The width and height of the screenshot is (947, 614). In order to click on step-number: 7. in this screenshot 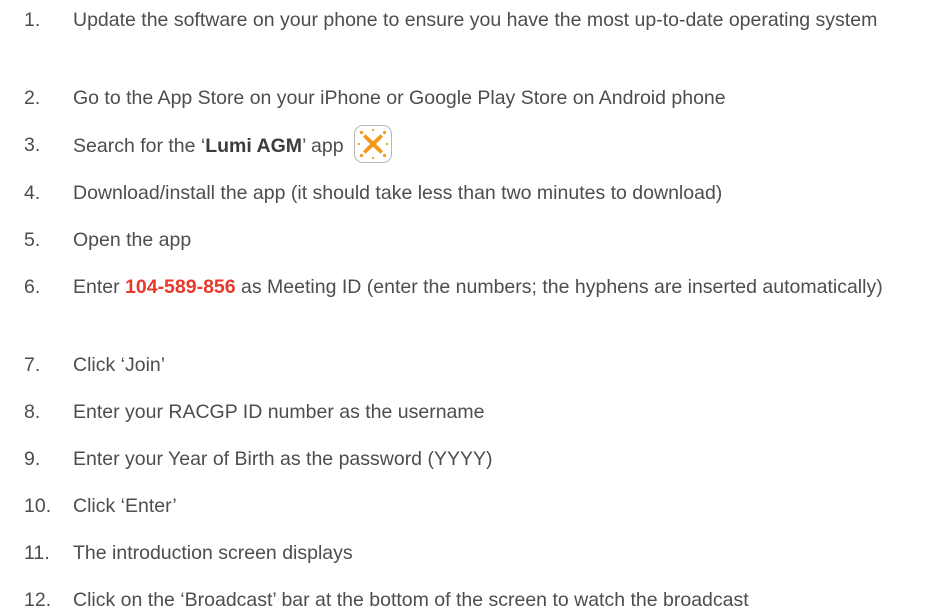, I will do `click(32, 365)`.